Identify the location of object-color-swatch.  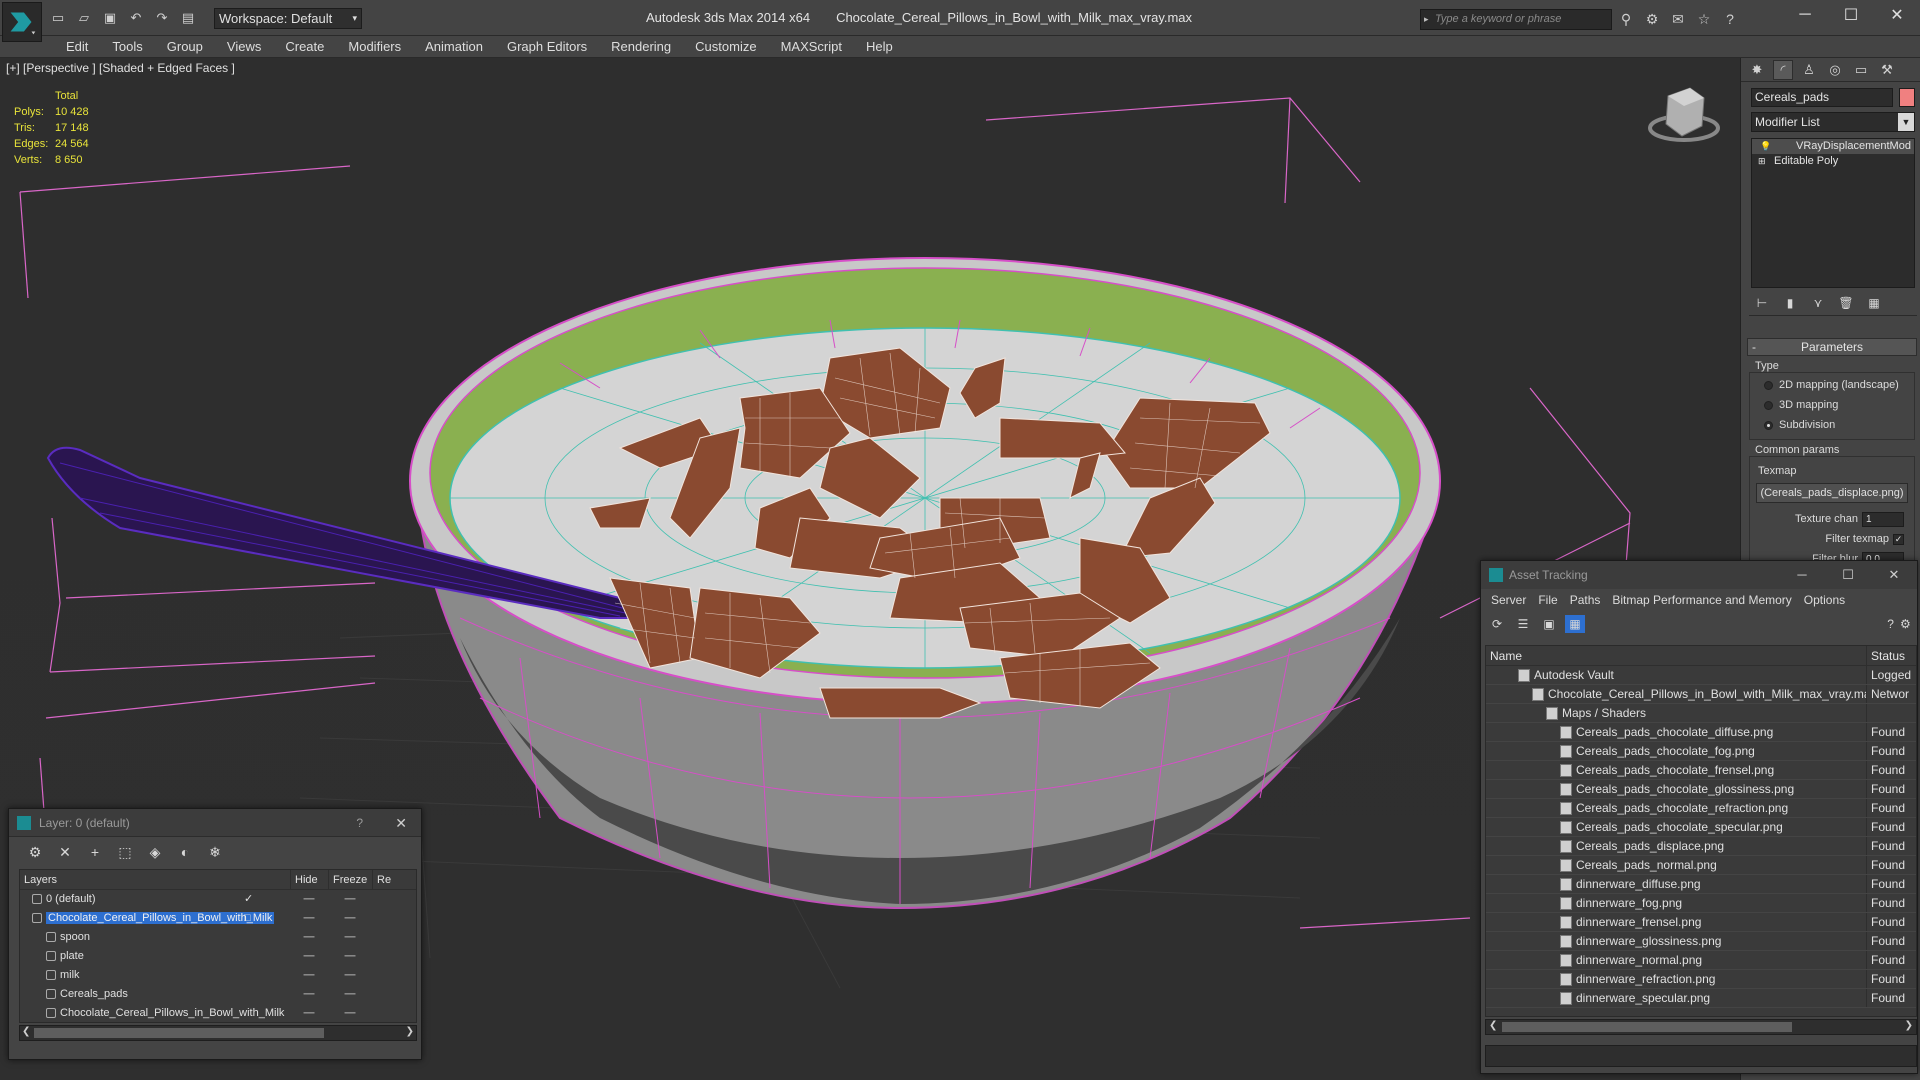
(1907, 97).